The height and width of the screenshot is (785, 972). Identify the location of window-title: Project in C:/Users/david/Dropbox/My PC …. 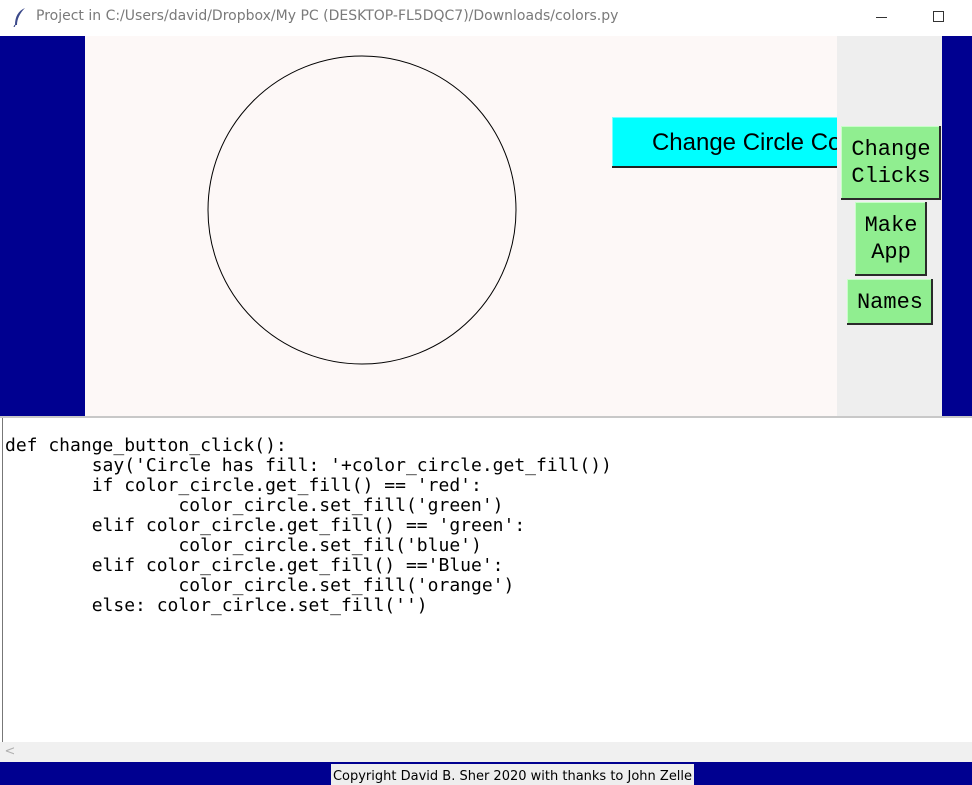
(327, 16).